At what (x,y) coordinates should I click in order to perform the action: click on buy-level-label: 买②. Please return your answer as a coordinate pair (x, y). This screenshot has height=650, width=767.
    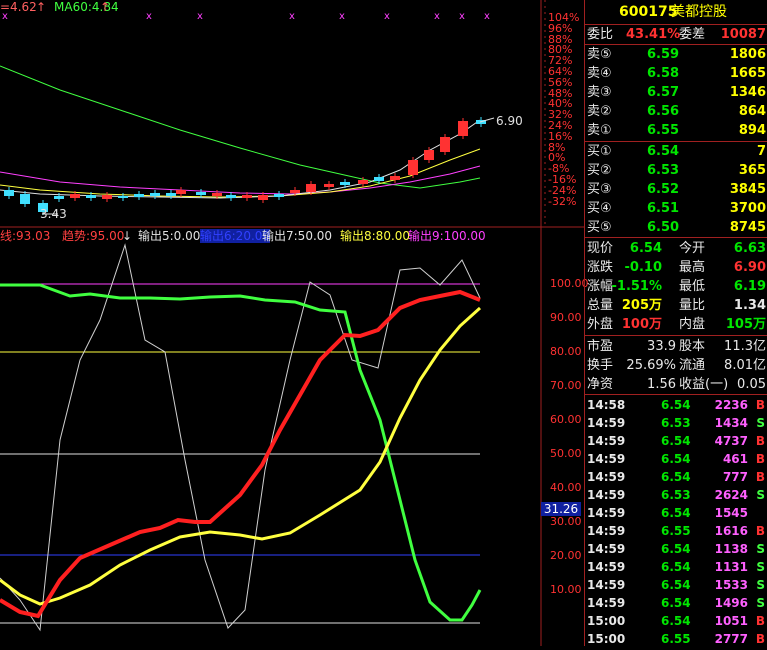
    Looking at the image, I should click on (599, 170).